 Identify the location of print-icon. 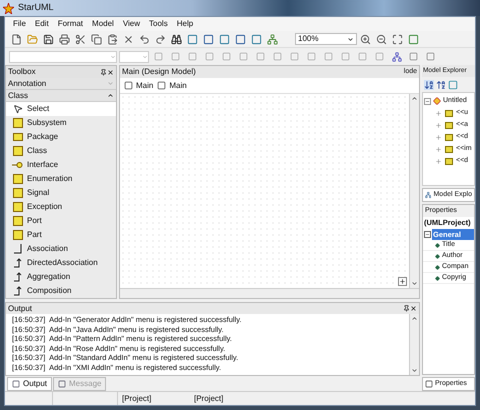
(64, 39).